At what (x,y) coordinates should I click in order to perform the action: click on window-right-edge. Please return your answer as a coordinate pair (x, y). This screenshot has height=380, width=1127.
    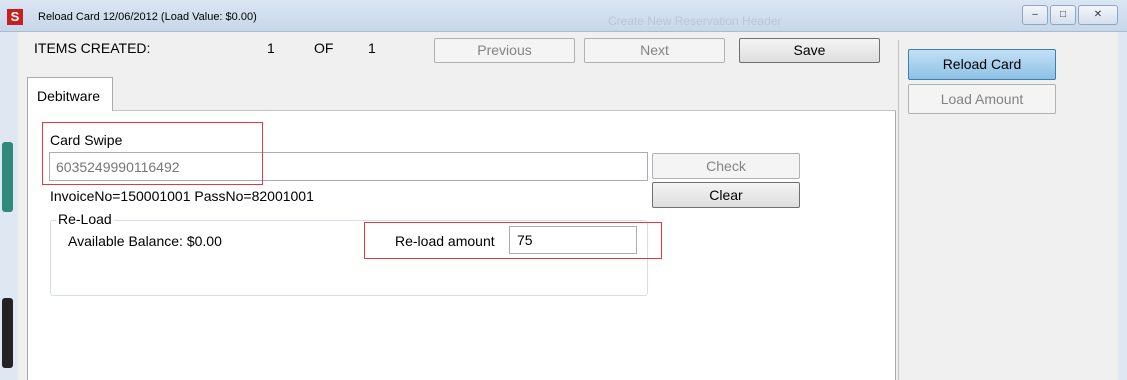
    Looking at the image, I should click on (1122, 206).